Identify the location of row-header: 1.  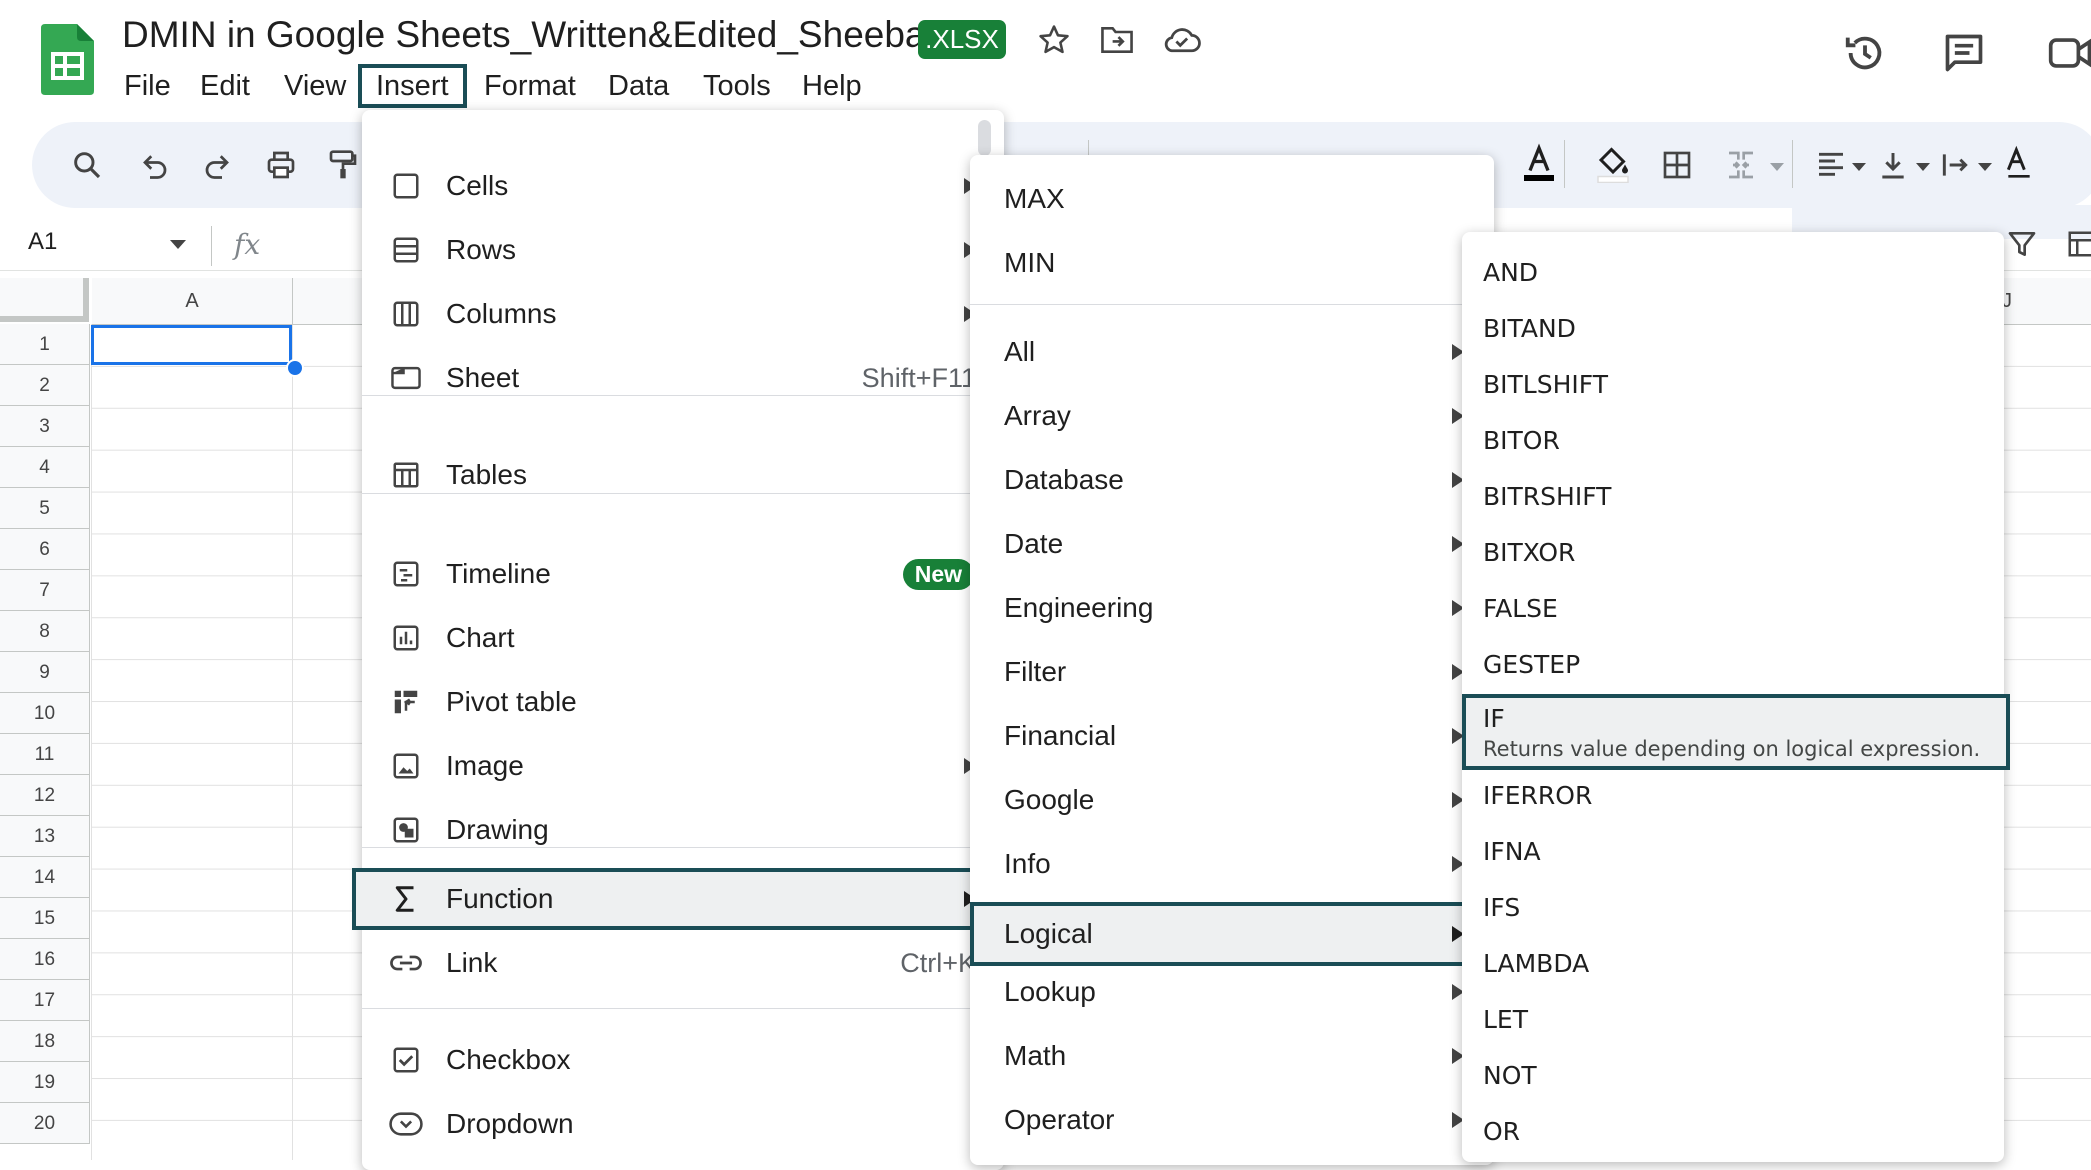
(45, 344).